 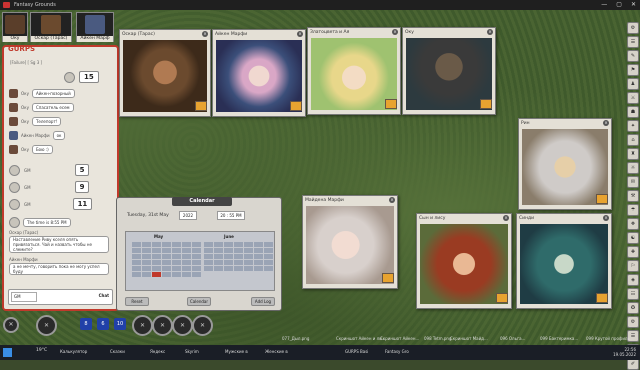 What do you see at coordinates (199, 301) in the screenshot?
I see `calendar-button: Calendar` at bounding box center [199, 301].